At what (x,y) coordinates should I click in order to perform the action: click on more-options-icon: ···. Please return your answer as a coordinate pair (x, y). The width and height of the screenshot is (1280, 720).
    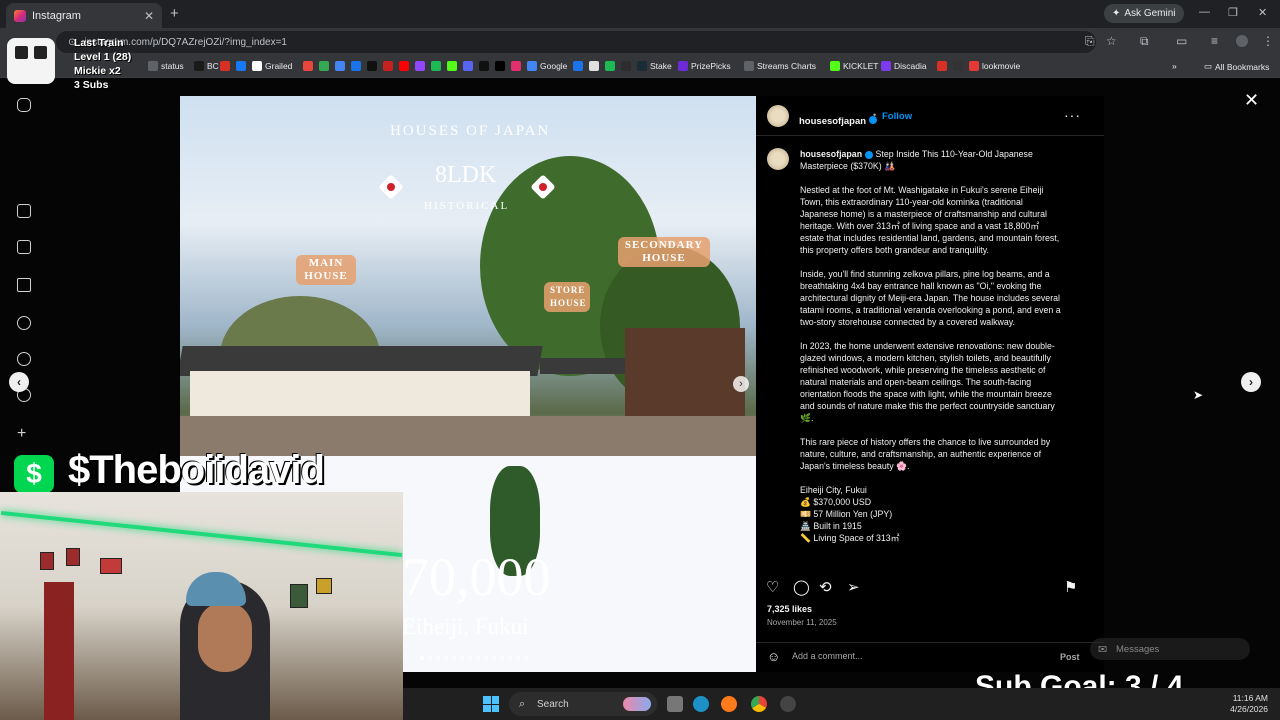
    Looking at the image, I should click on (1072, 115).